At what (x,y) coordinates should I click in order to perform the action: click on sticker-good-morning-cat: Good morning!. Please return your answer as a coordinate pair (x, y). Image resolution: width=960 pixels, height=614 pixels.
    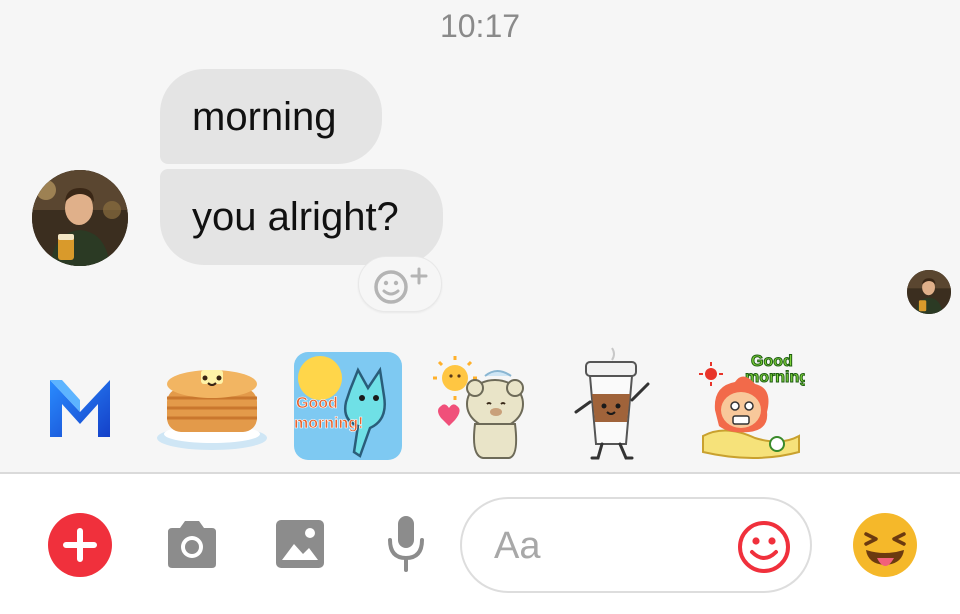
    Looking at the image, I should click on (347, 405).